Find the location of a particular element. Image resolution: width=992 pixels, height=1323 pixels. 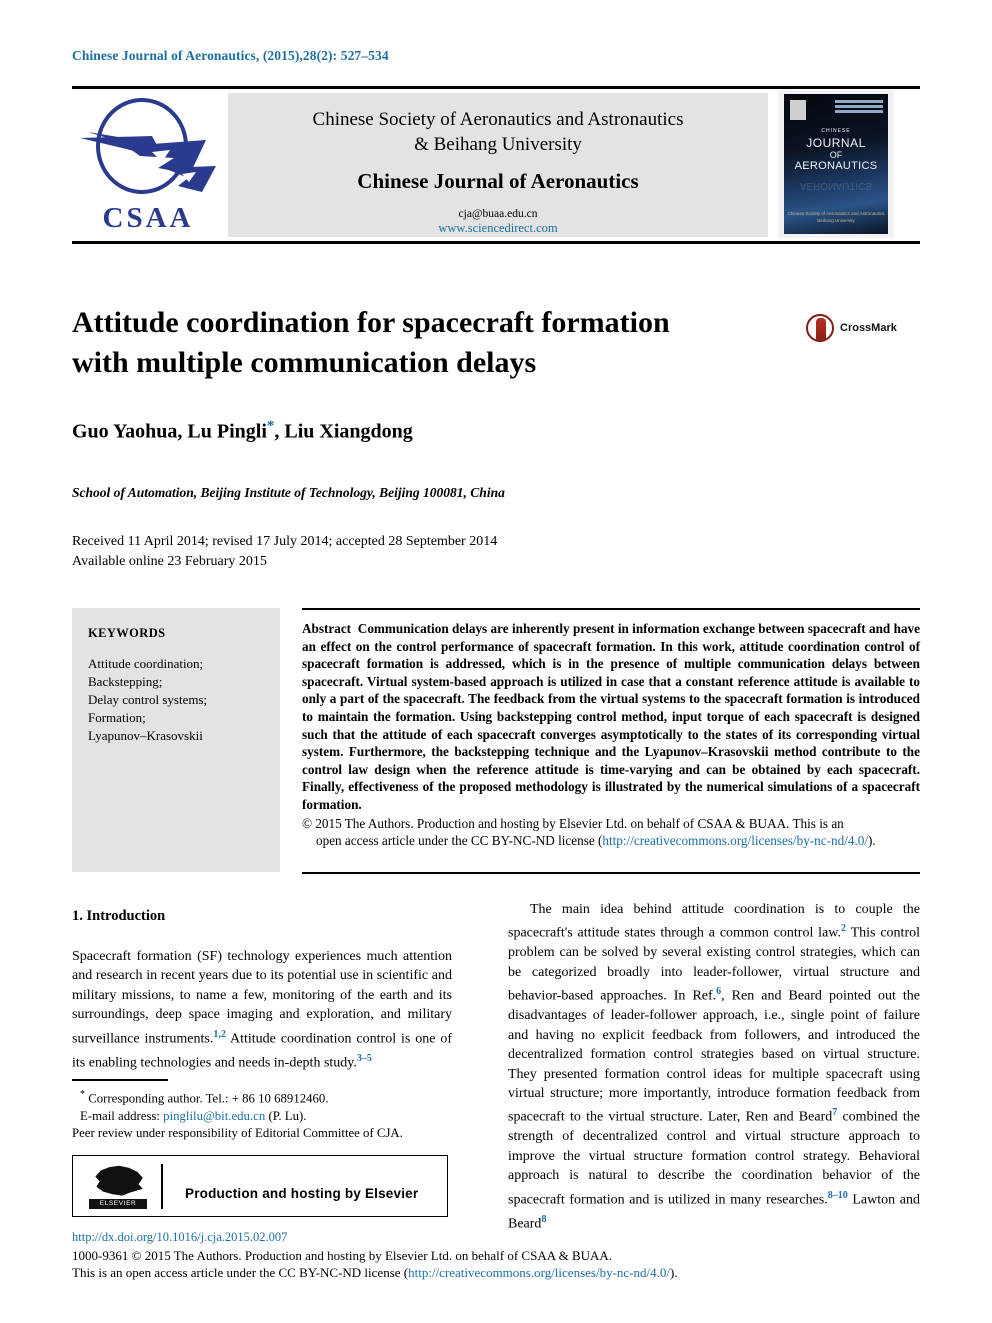

cover-title: CHINESE JOURNAL OF AERONAUTICS is located at coordinates (836, 150).